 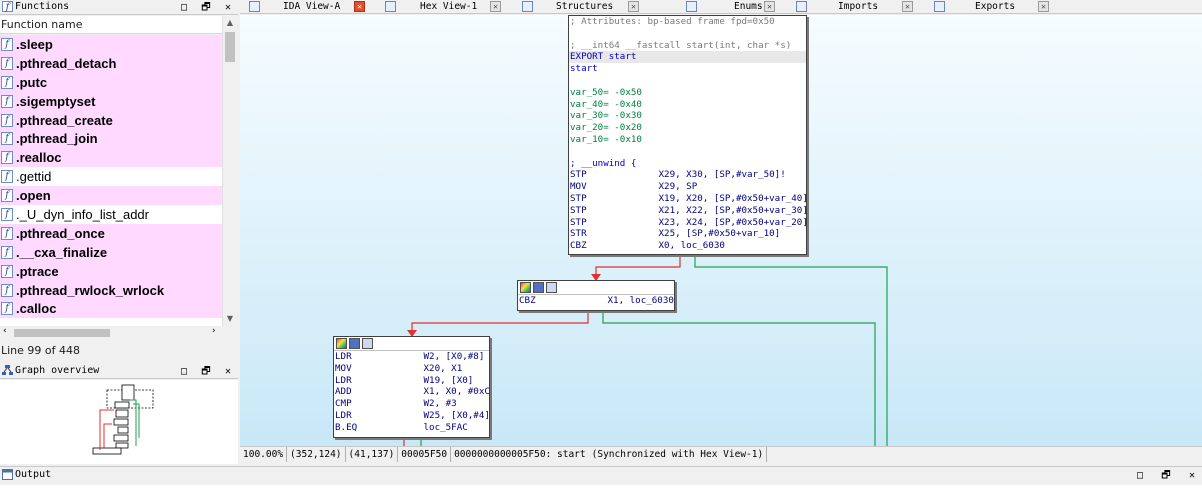 I want to click on code-line: start, so click(x=687, y=69).